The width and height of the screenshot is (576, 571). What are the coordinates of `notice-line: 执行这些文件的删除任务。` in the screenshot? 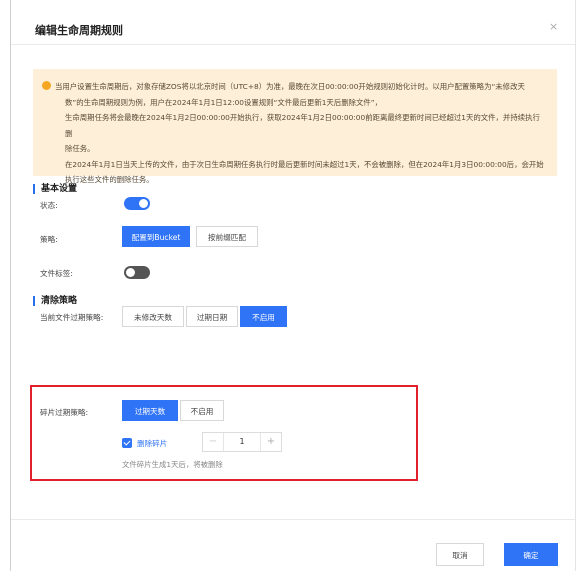 It's located at (109, 179).